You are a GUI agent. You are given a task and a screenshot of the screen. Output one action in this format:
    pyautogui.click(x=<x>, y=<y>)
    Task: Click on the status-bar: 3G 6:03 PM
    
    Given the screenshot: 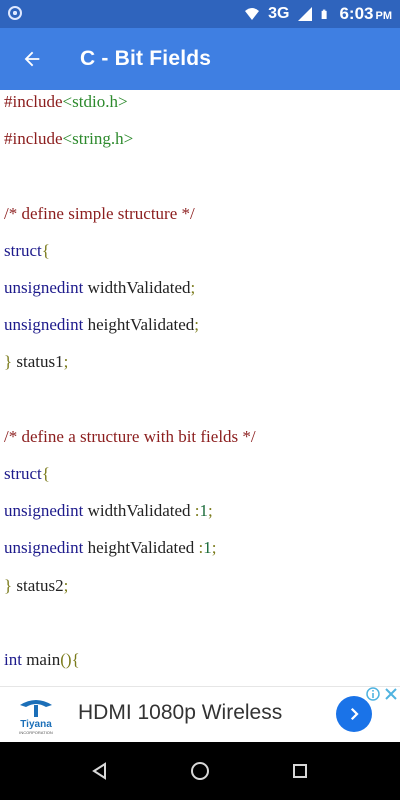 What is the action you would take?
    pyautogui.click(x=200, y=14)
    